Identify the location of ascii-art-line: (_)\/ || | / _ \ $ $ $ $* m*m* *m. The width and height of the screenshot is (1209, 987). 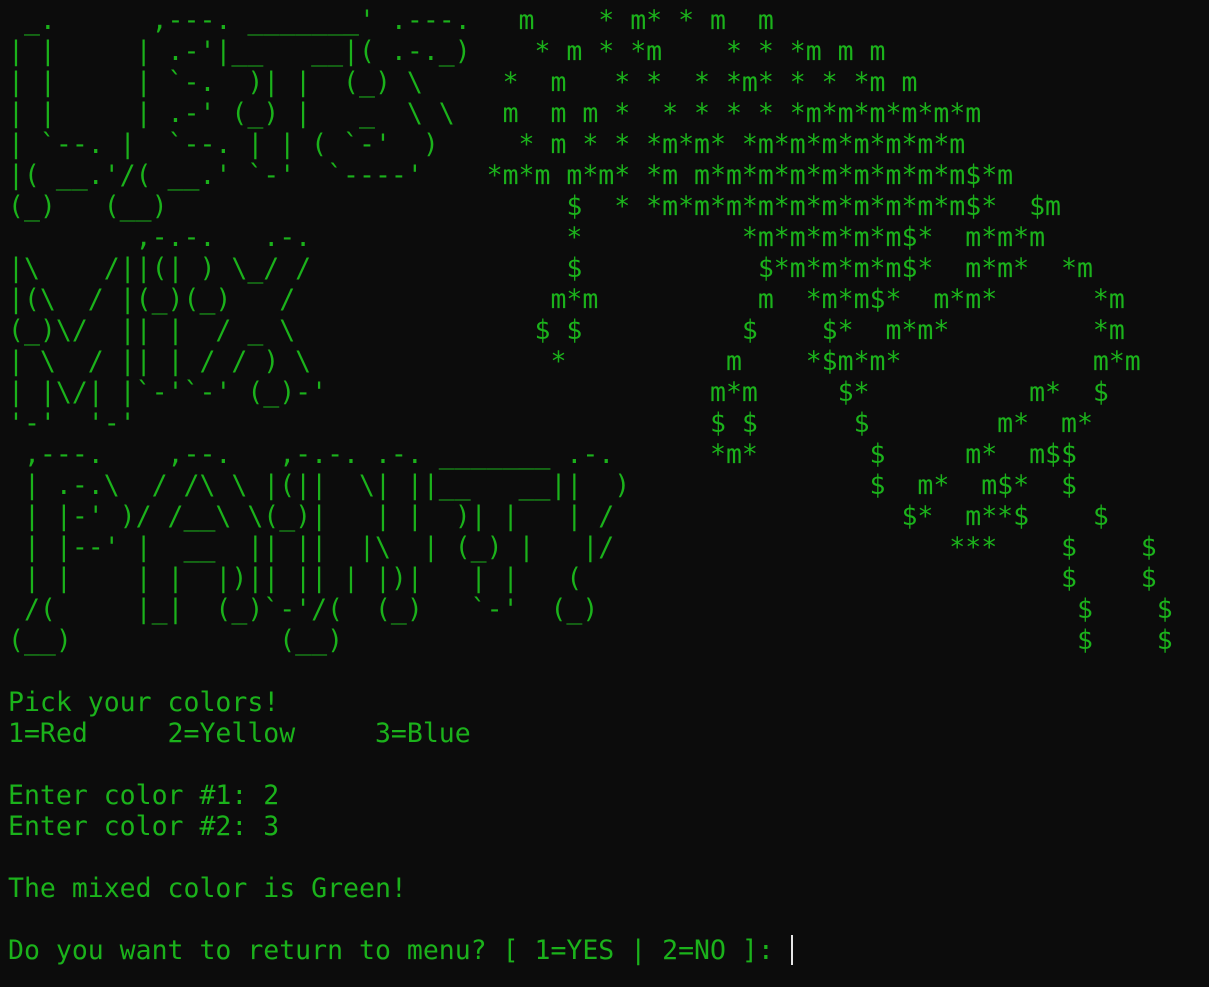
(566, 330).